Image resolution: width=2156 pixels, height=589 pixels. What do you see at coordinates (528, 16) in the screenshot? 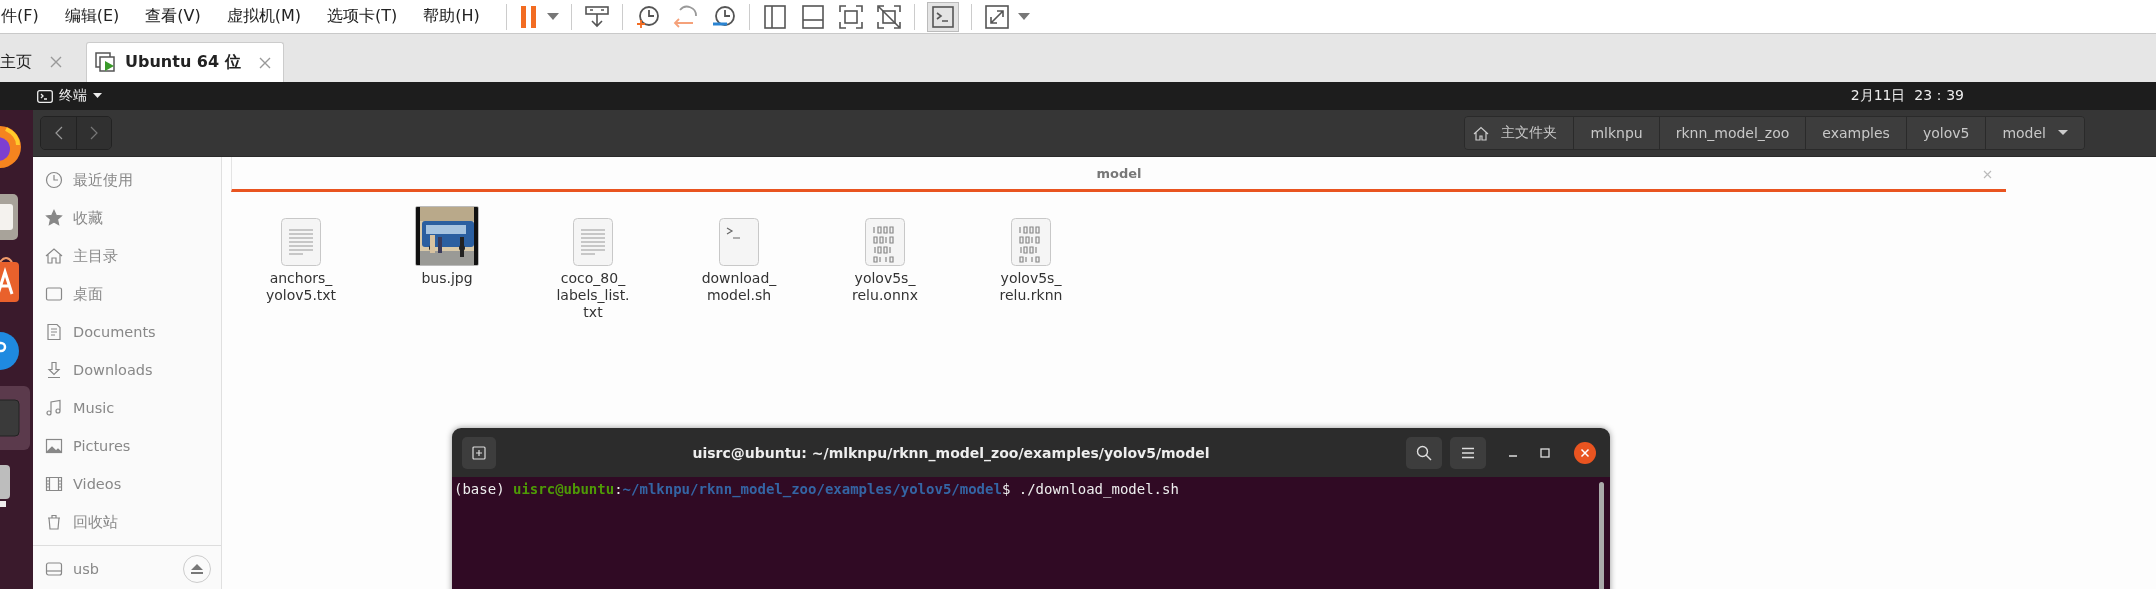
I see `pause-icon` at bounding box center [528, 16].